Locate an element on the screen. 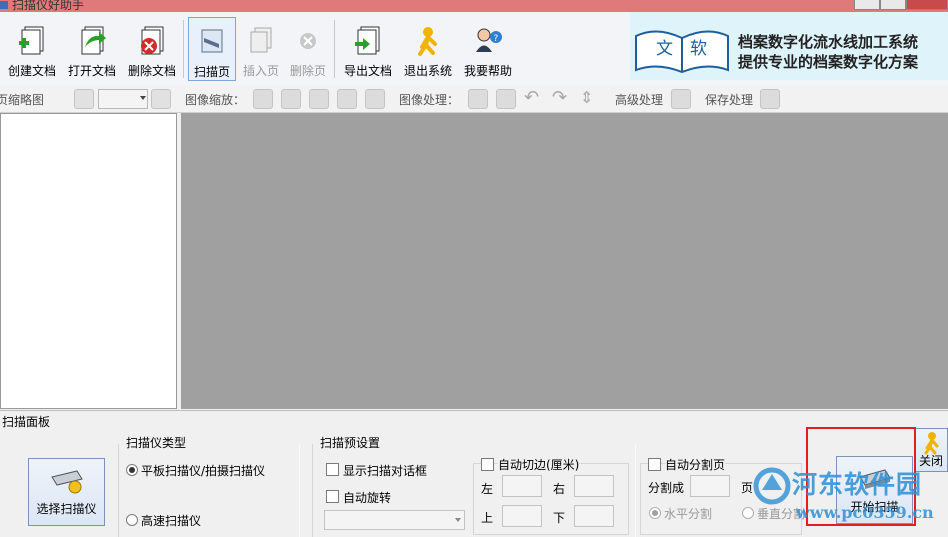  page-select is located at coordinates (123, 99).